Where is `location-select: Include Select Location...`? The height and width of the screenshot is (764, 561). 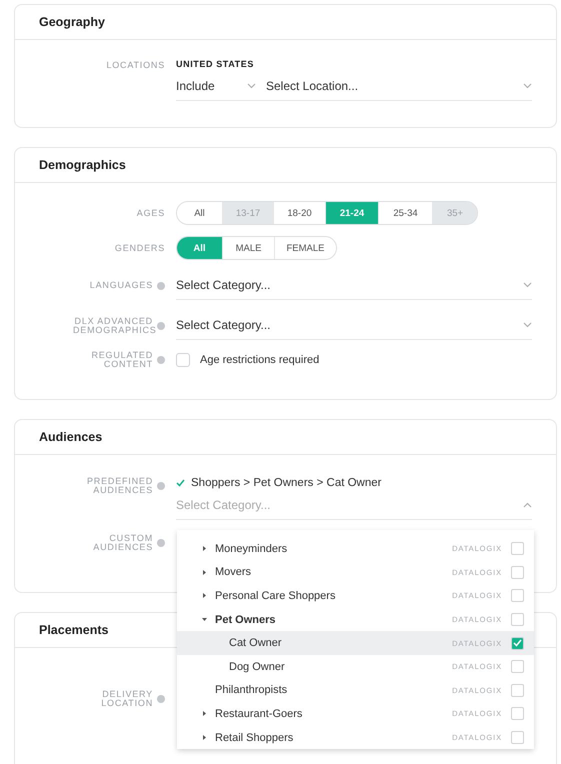
location-select: Include Select Location... is located at coordinates (354, 86).